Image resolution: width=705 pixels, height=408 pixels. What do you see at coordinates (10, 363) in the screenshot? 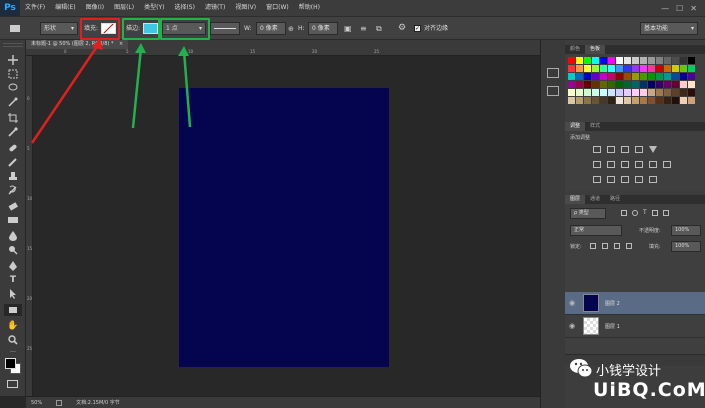
I see `foreground-color` at bounding box center [10, 363].